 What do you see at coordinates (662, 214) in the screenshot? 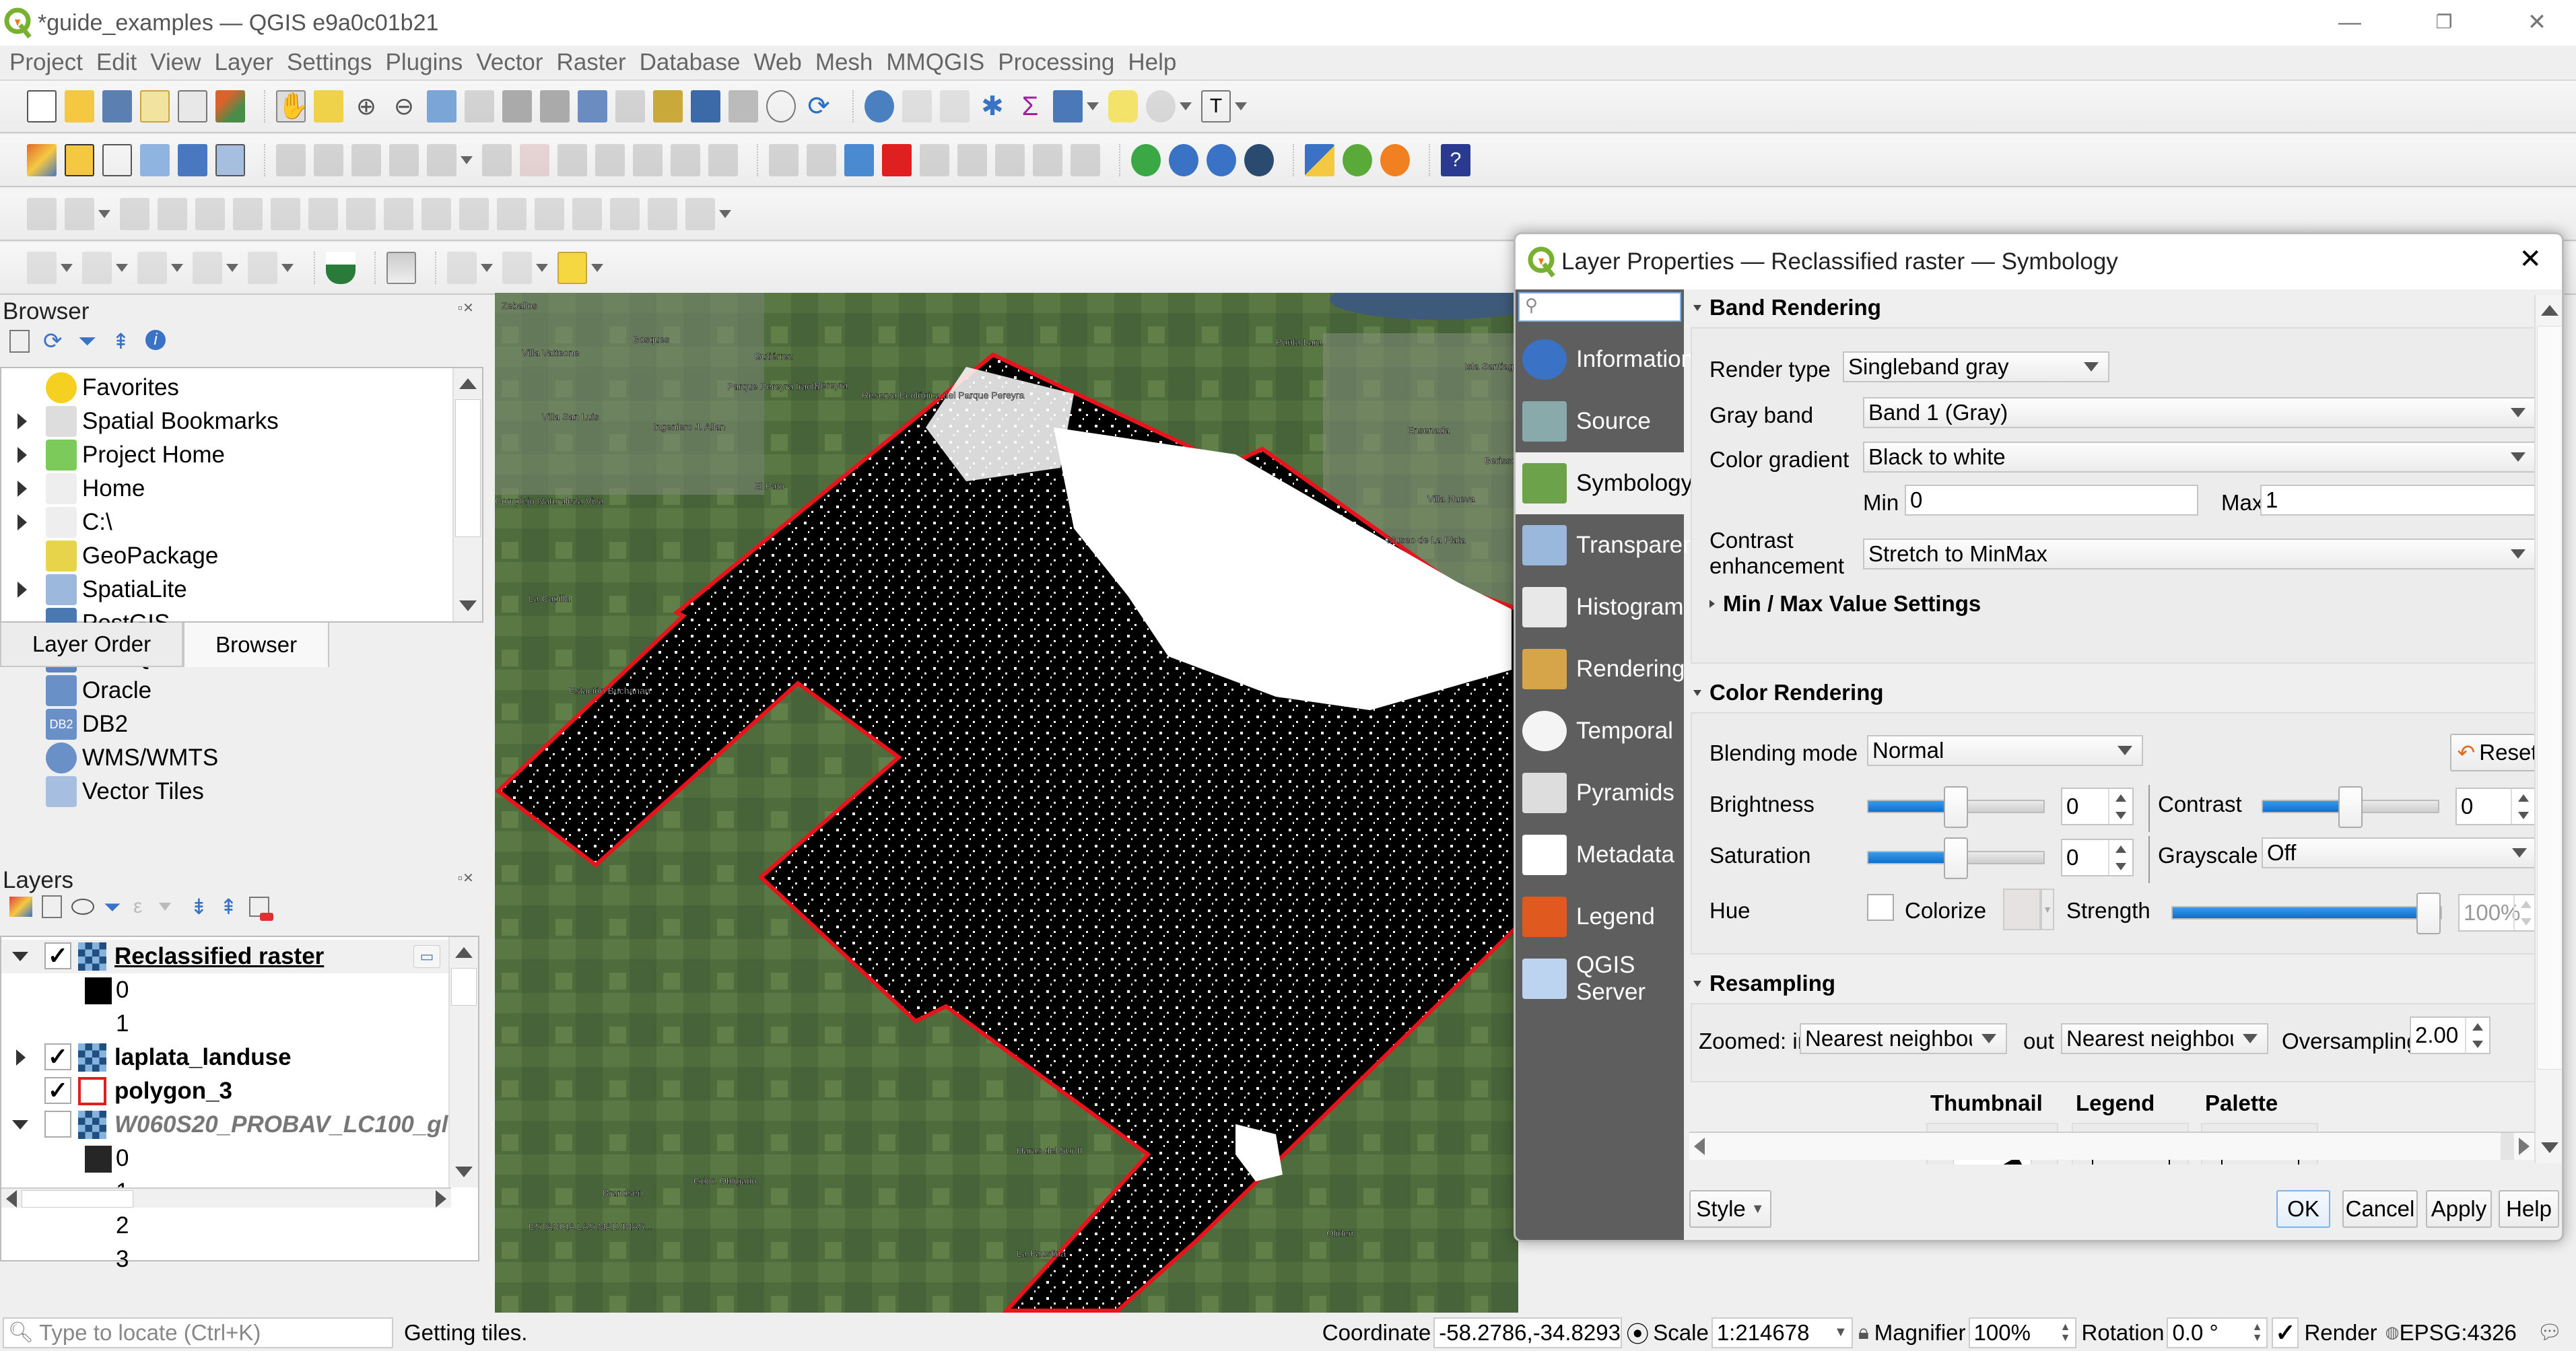
I see `merge-attributes-icon` at bounding box center [662, 214].